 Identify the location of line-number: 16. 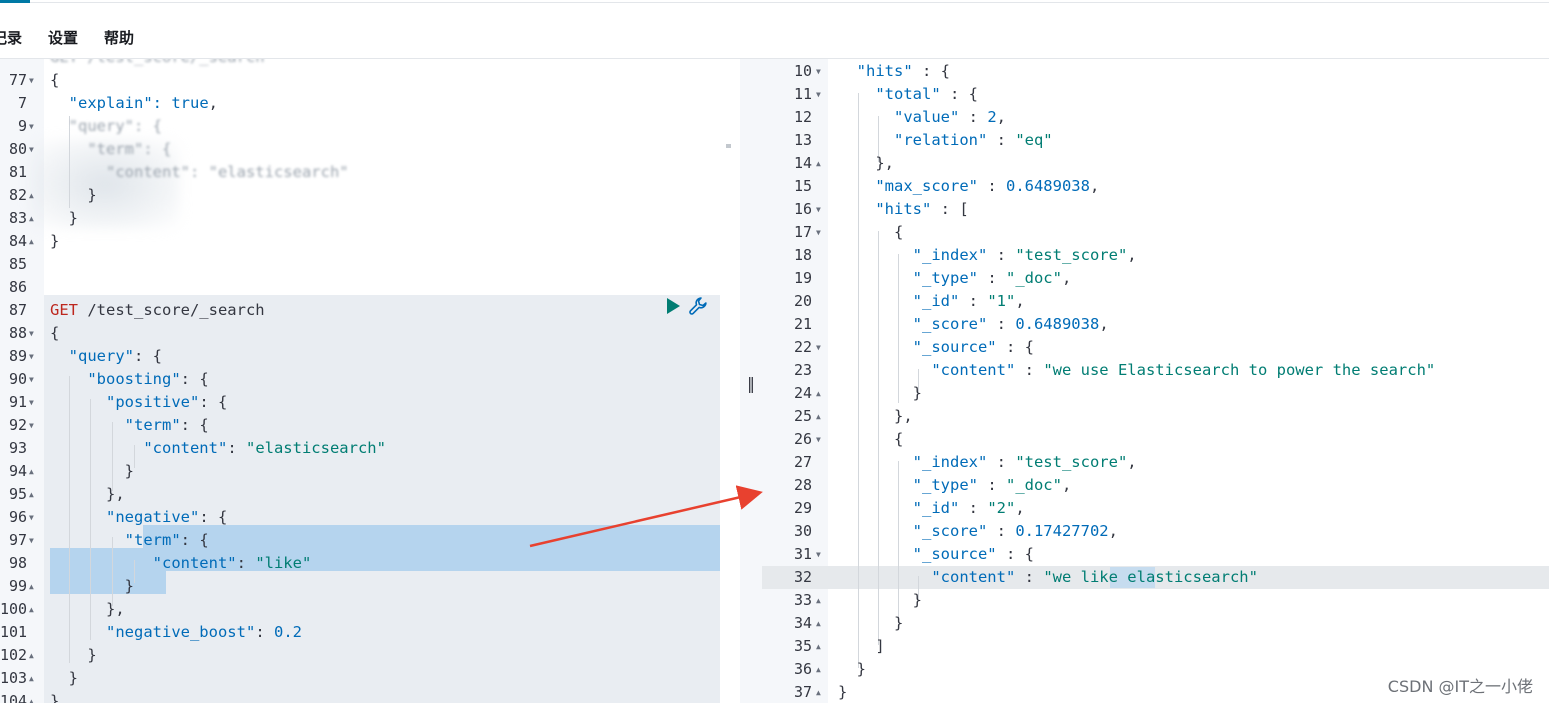
(802, 209).